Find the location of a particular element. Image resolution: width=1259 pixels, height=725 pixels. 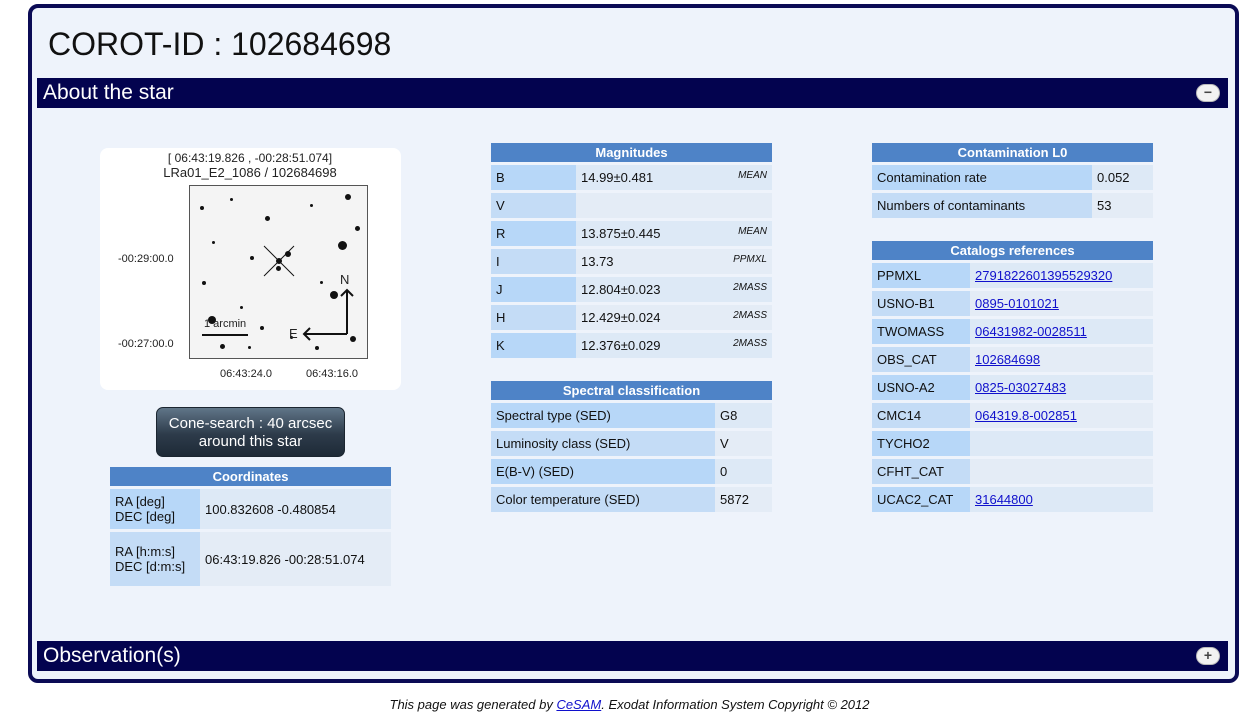

mag-band: J is located at coordinates (533, 289).